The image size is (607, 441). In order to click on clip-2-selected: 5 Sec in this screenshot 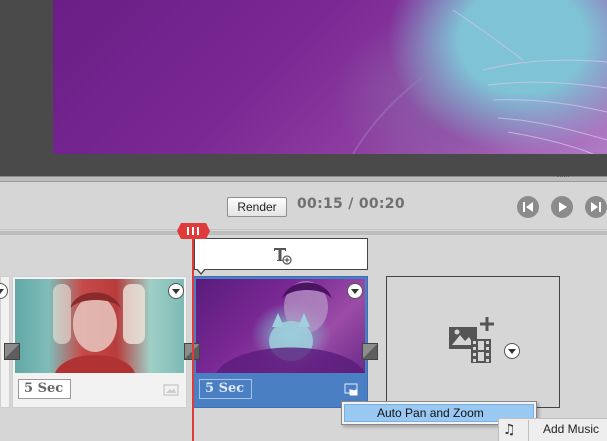, I will do `click(280, 342)`.